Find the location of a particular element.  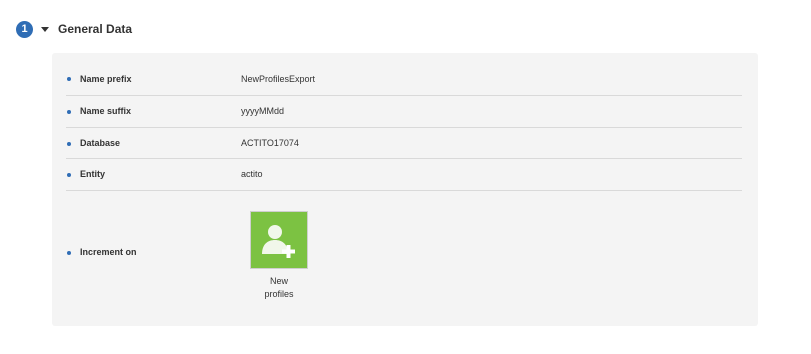

tile-label-line-1: New is located at coordinates (278, 281).